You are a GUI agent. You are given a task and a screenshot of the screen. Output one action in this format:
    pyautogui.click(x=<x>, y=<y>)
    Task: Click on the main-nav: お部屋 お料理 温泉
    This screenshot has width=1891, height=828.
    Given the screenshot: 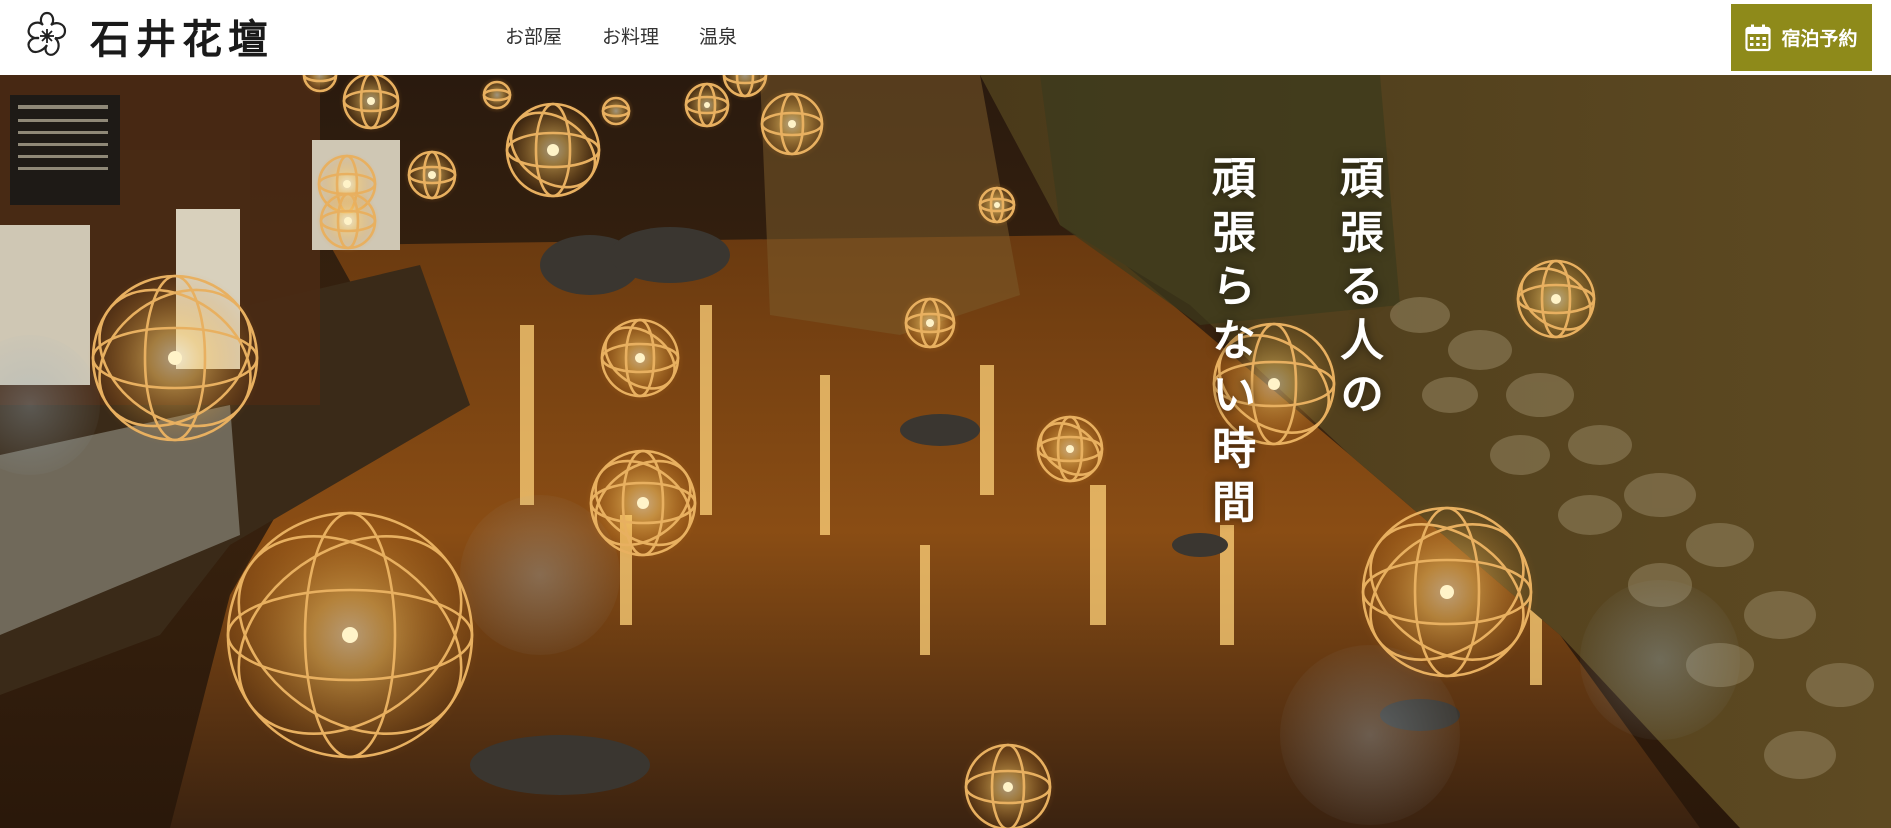 What is the action you would take?
    pyautogui.click(x=641, y=37)
    